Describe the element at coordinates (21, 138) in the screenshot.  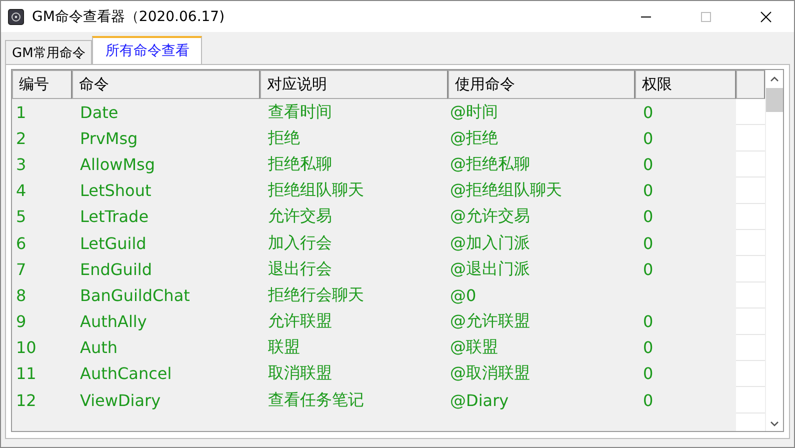
I see `table-cell: 2` at that location.